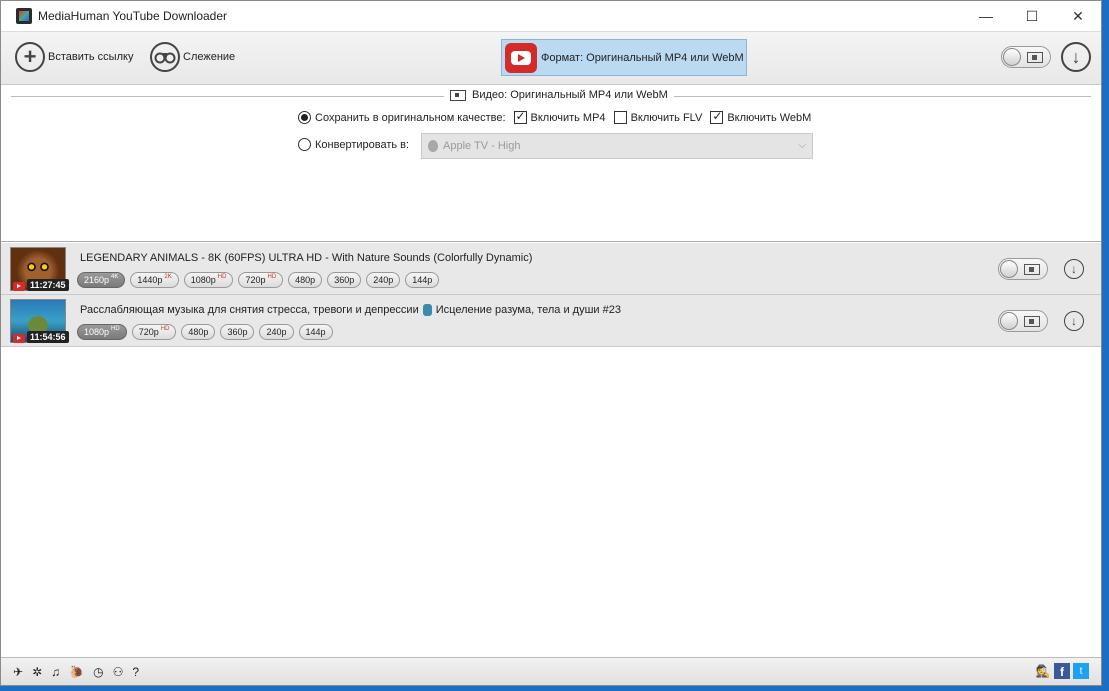 This screenshot has width=1109, height=691. Describe the element at coordinates (304, 144) in the screenshot. I see `convert-radio` at that location.